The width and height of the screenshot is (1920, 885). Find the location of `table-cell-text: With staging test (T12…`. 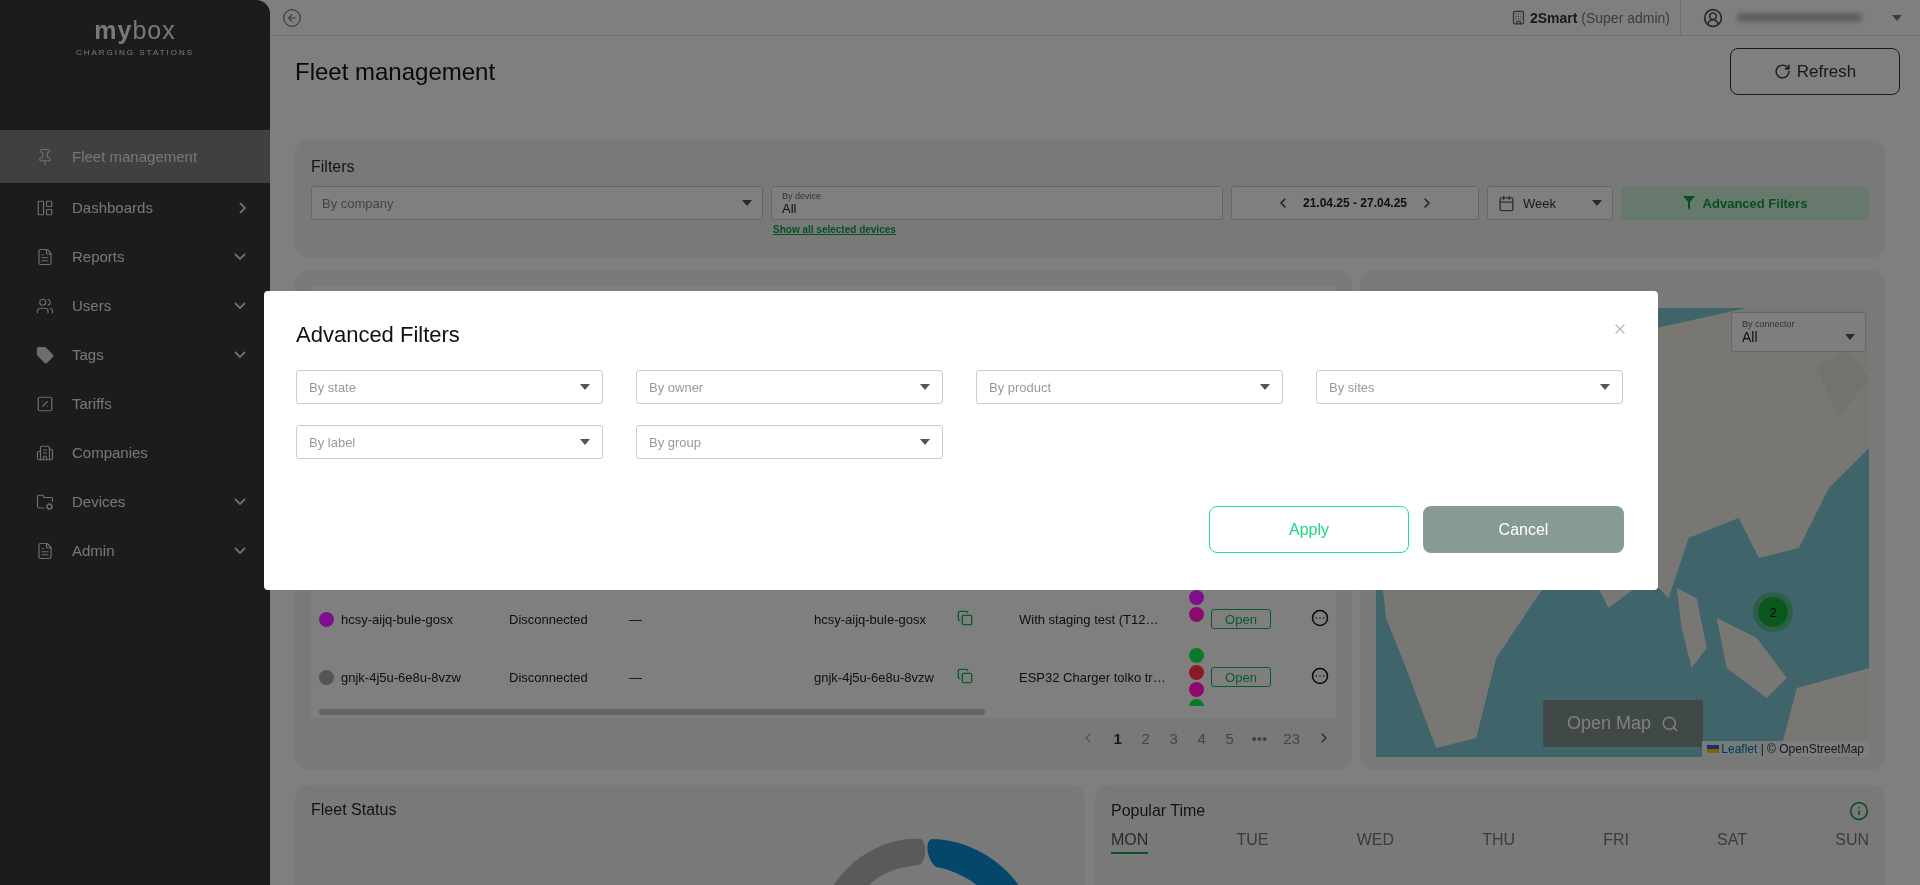

table-cell-text: With staging test (T12… is located at coordinates (1089, 619).